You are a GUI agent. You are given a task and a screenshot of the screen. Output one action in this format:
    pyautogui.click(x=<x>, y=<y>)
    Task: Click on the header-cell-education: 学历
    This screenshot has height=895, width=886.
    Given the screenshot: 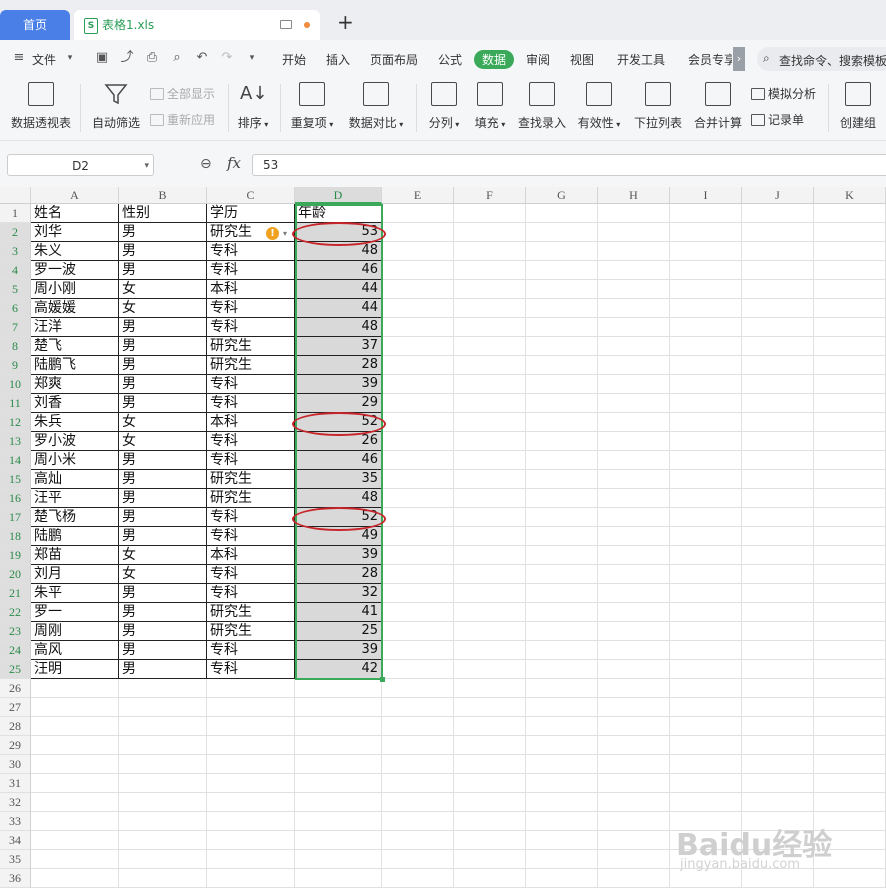 What is the action you would take?
    pyautogui.click(x=251, y=213)
    